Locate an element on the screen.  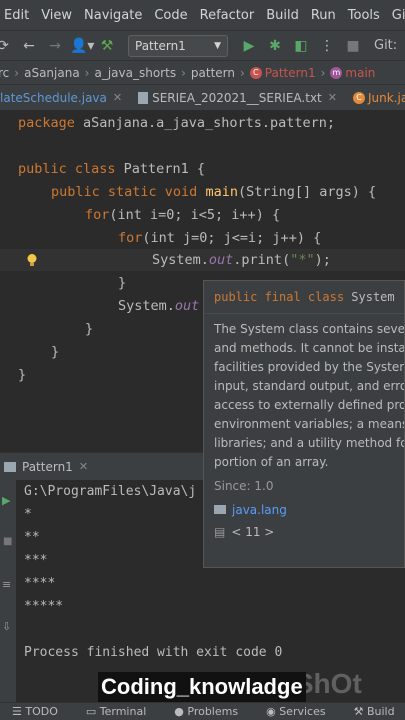
overload-navigator: ▤ < 11 > is located at coordinates (244, 532).